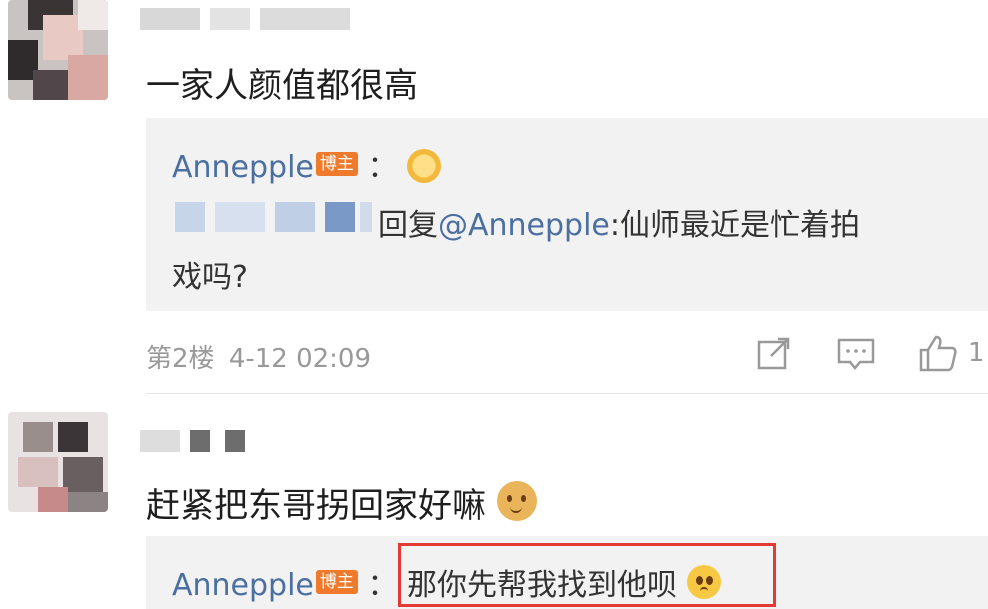  What do you see at coordinates (976, 353) in the screenshot?
I see `like-count: 1` at bounding box center [976, 353].